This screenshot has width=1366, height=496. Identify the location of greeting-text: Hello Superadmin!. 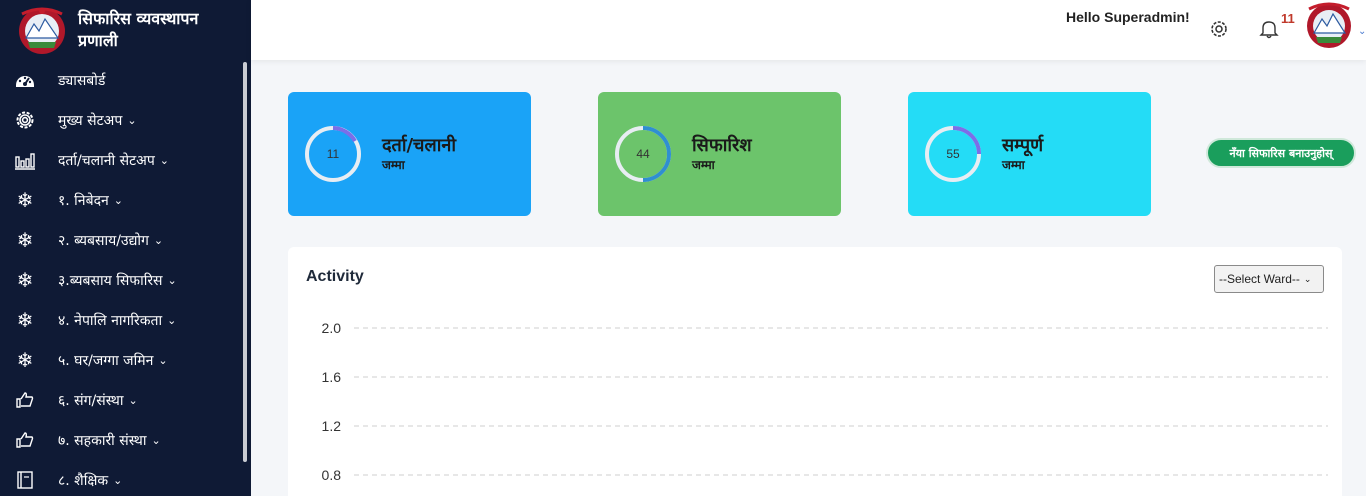
(1128, 17).